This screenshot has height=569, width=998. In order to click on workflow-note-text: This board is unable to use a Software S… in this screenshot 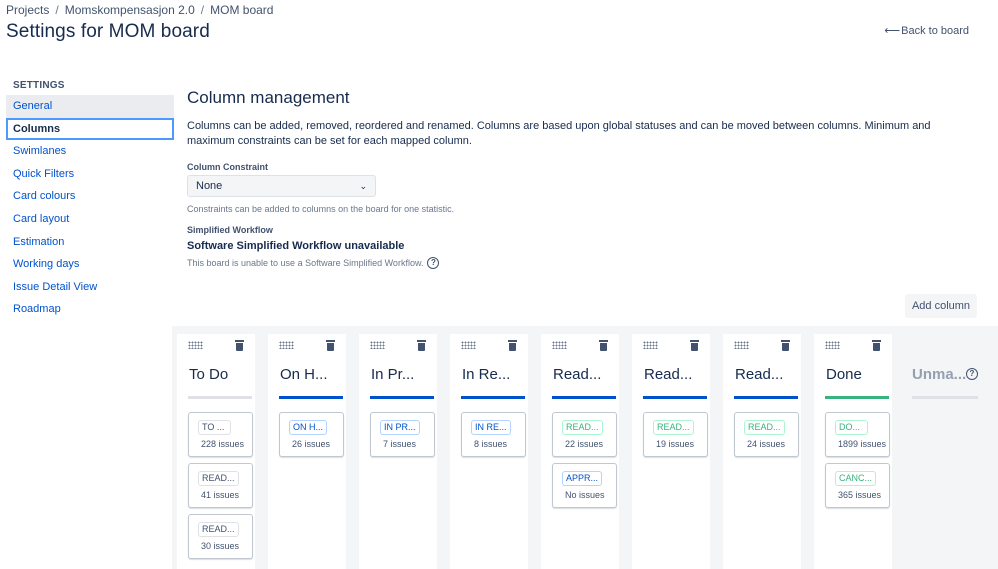, I will do `click(305, 263)`.